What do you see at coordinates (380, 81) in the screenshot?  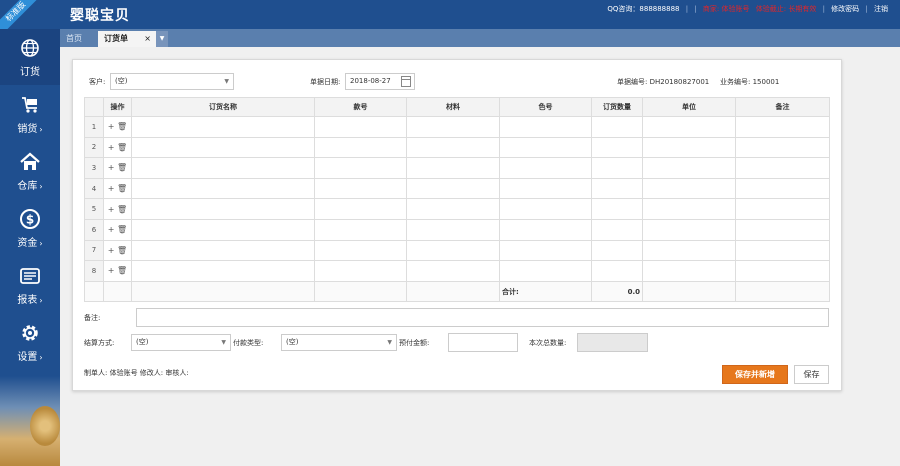 I see `date-input: 2018-08-27` at bounding box center [380, 81].